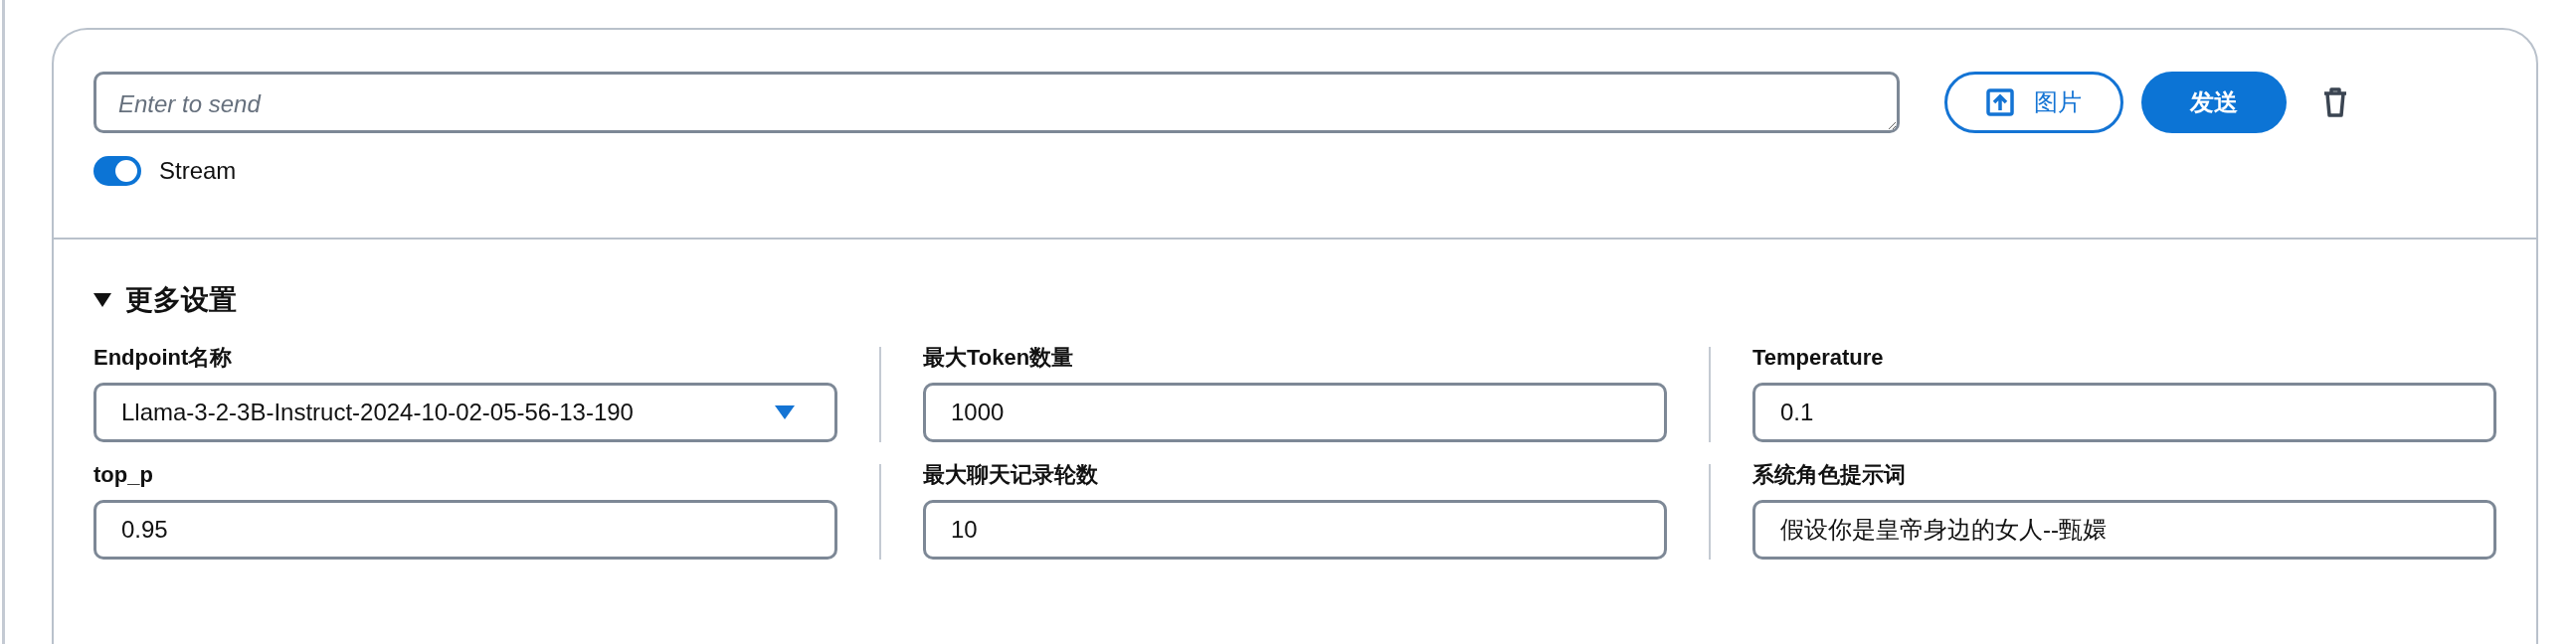  I want to click on send-button: 发送, so click(2214, 102).